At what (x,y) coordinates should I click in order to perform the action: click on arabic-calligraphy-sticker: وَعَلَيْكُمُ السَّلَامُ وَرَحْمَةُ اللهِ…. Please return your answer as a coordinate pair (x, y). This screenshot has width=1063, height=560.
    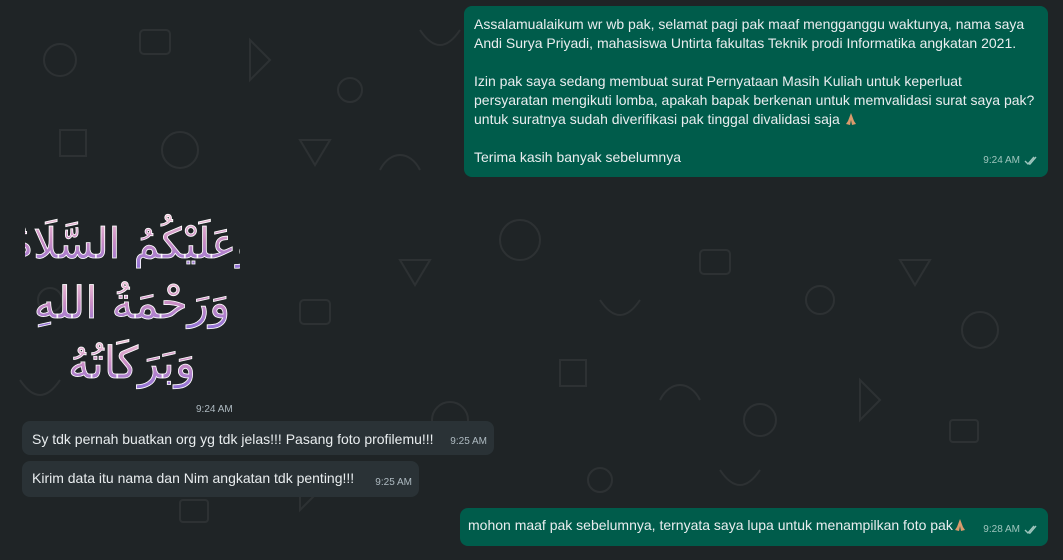
    Looking at the image, I should click on (132, 301).